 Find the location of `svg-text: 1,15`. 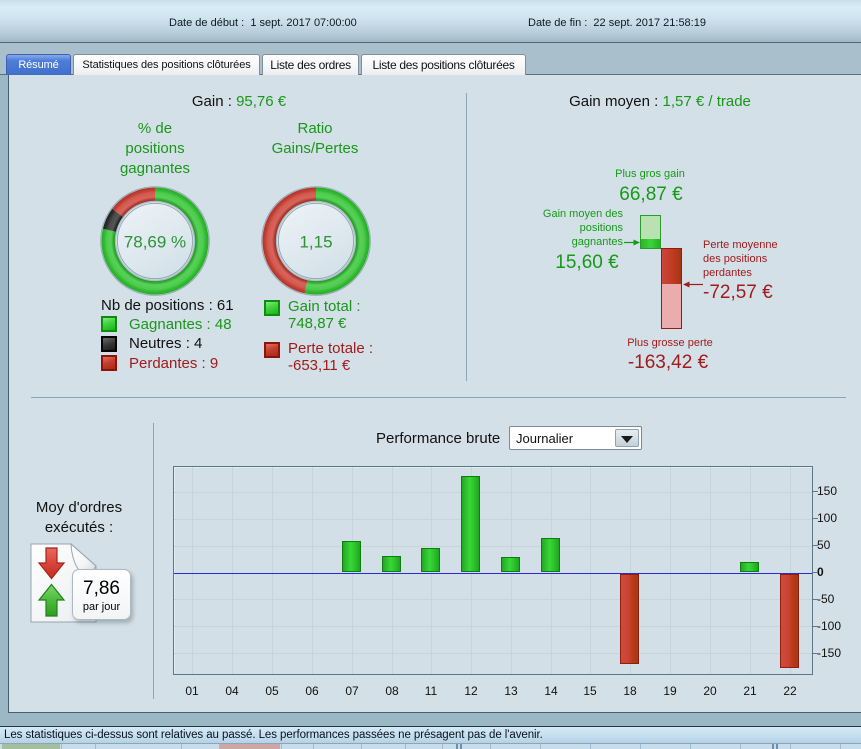

svg-text: 1,15 is located at coordinates (315, 242).